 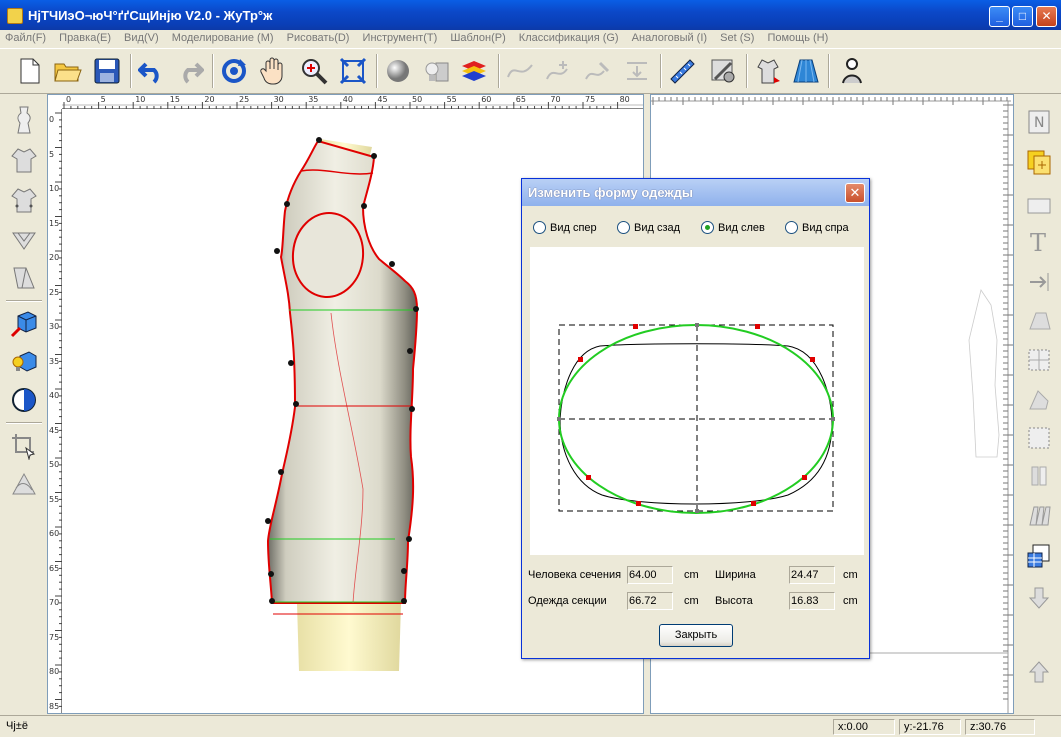 What do you see at coordinates (825, 227) in the screenshot?
I see `radio-label: Вид спра` at bounding box center [825, 227].